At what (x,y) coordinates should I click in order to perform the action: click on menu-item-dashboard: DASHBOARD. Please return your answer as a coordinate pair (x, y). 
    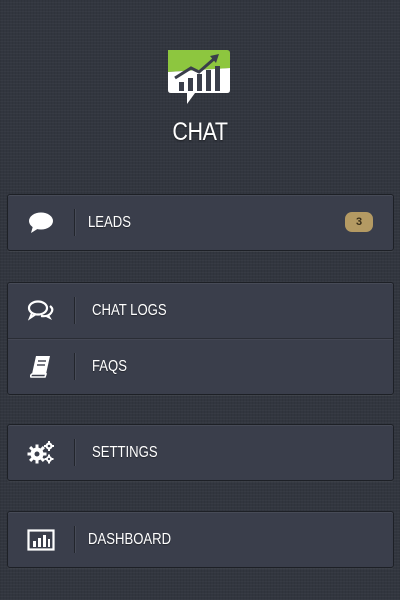
    Looking at the image, I should click on (200, 539).